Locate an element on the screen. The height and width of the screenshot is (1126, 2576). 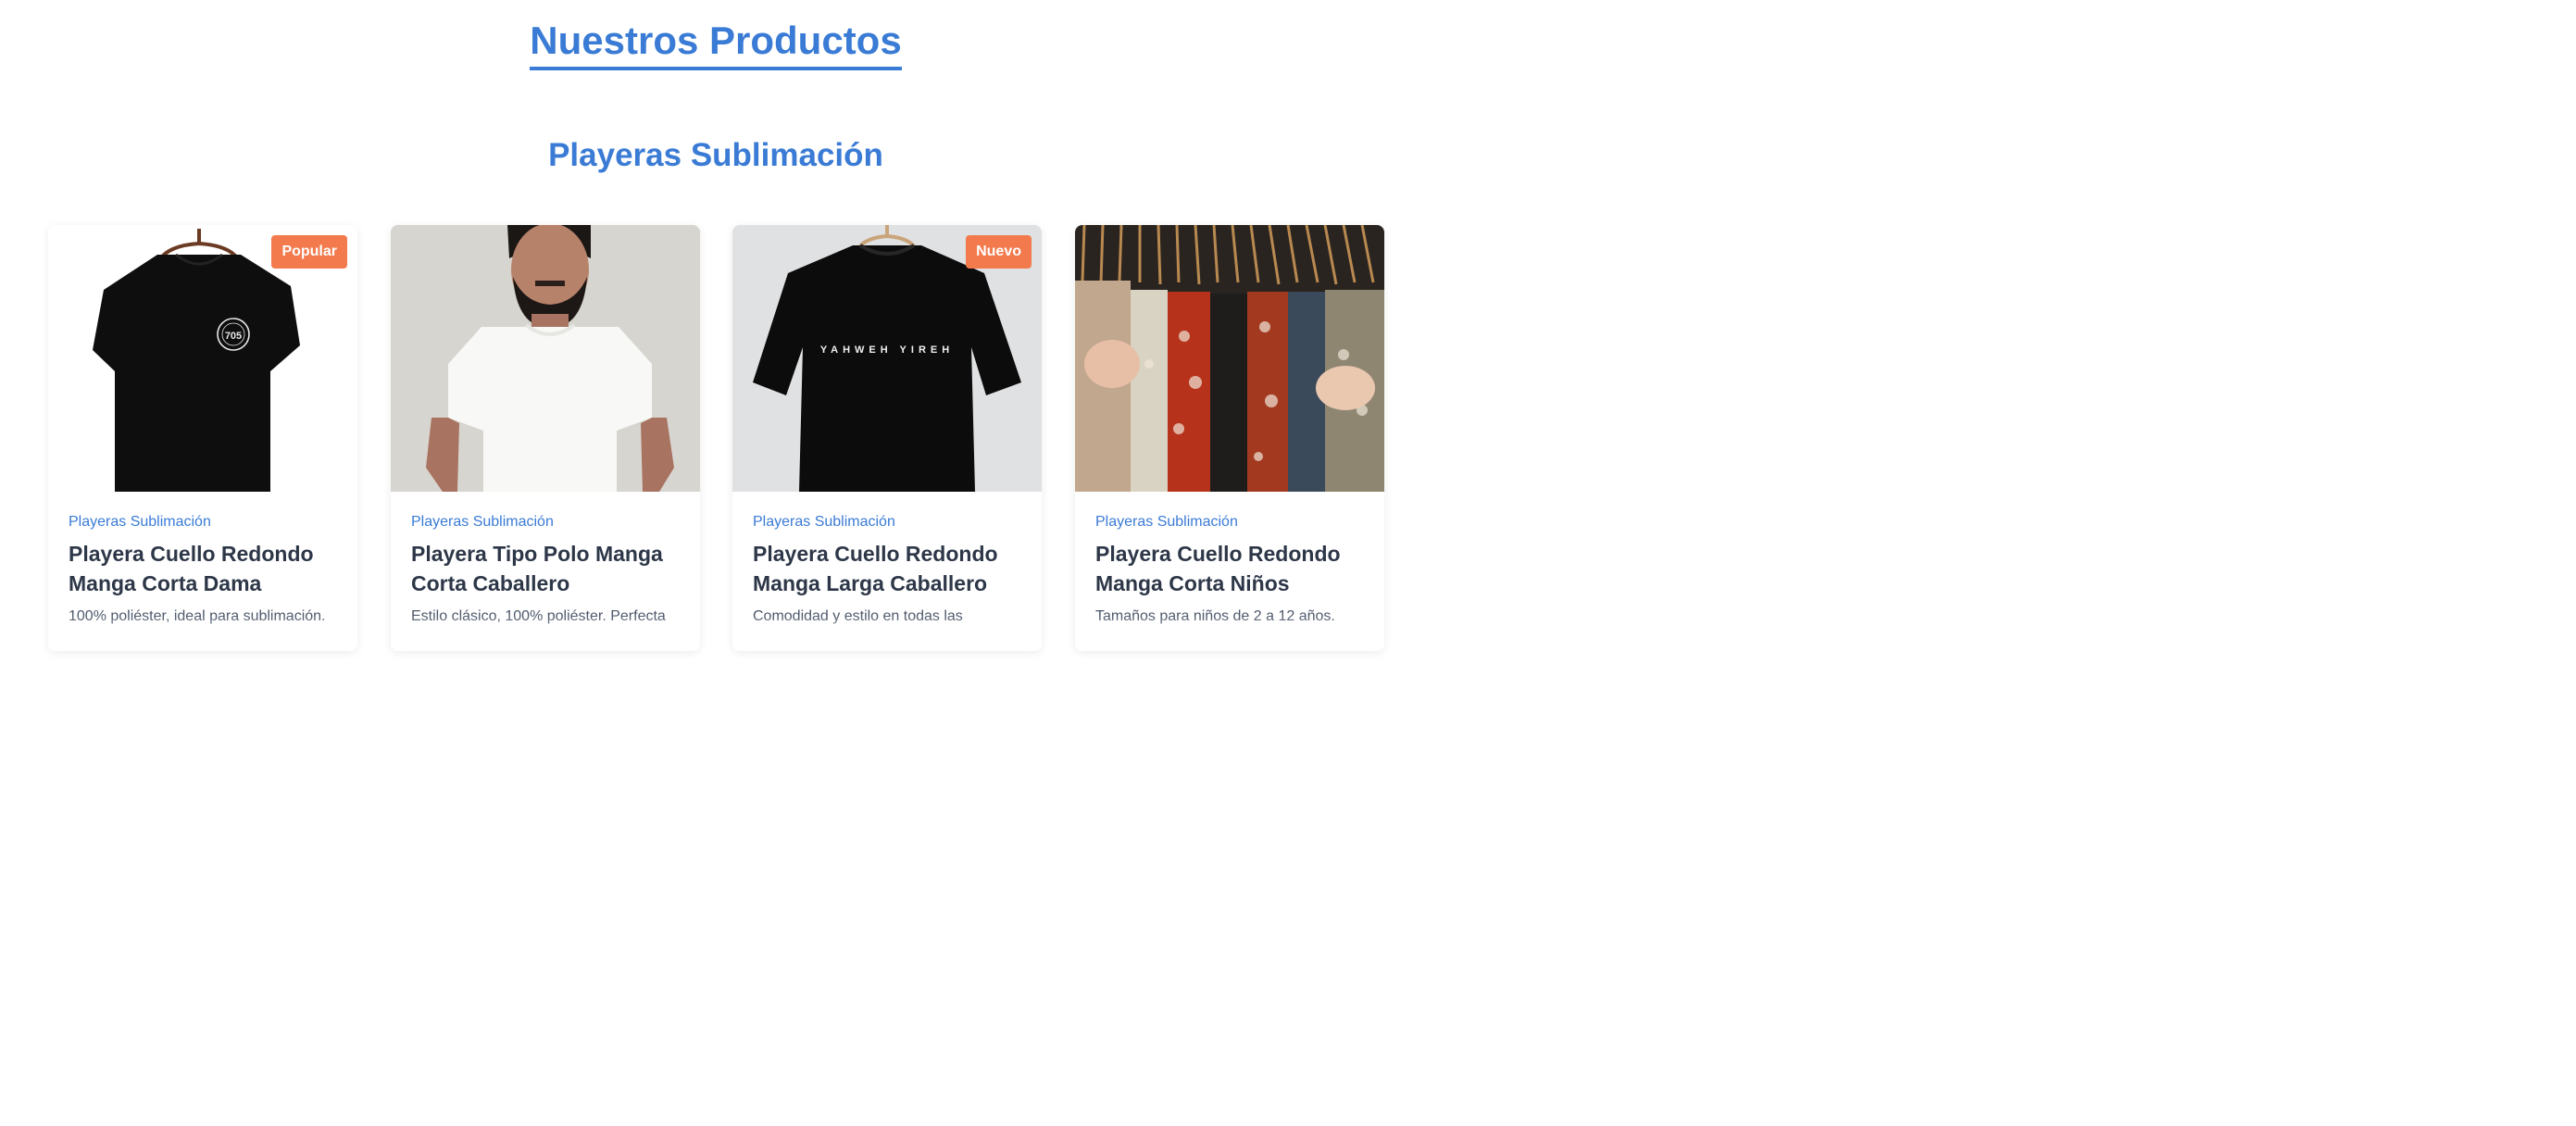
section-title: Playeras Sublimación is located at coordinates (715, 155).